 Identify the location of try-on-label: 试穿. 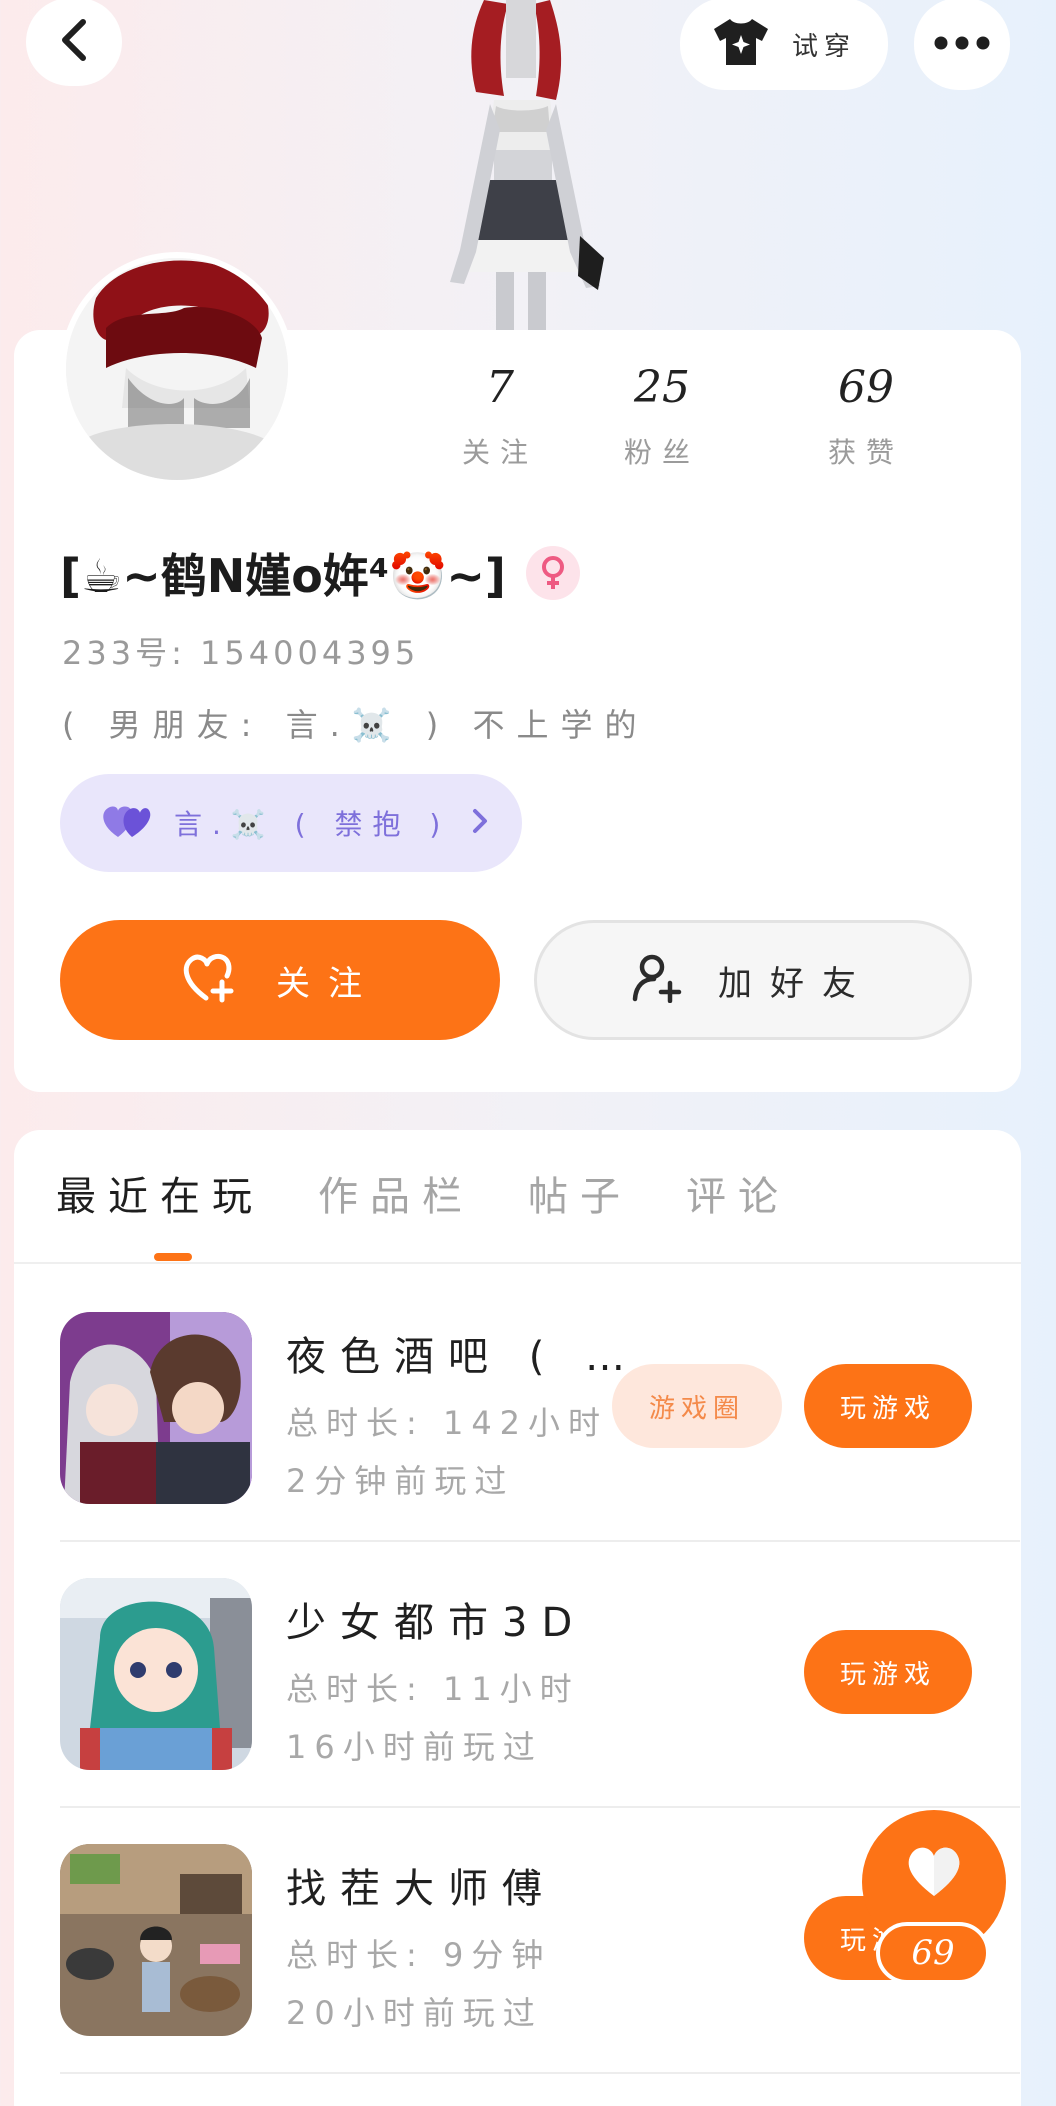
(823, 46).